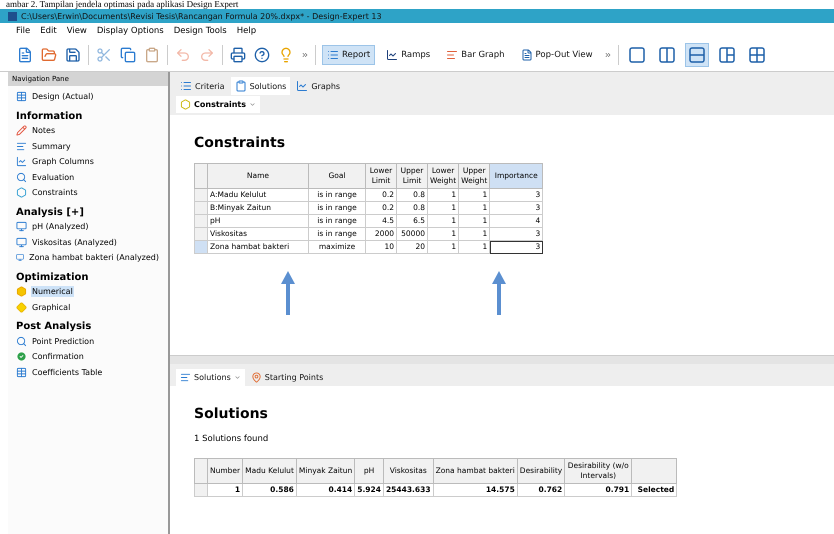 The height and width of the screenshot is (534, 834). What do you see at coordinates (557, 55) in the screenshot?
I see `view-button: Pop-Out View` at bounding box center [557, 55].